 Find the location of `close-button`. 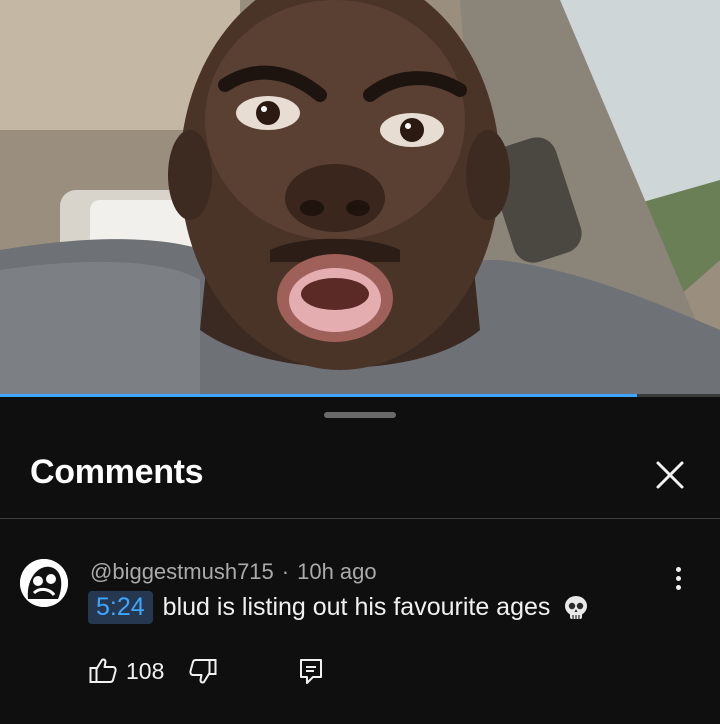

close-button is located at coordinates (670, 475).